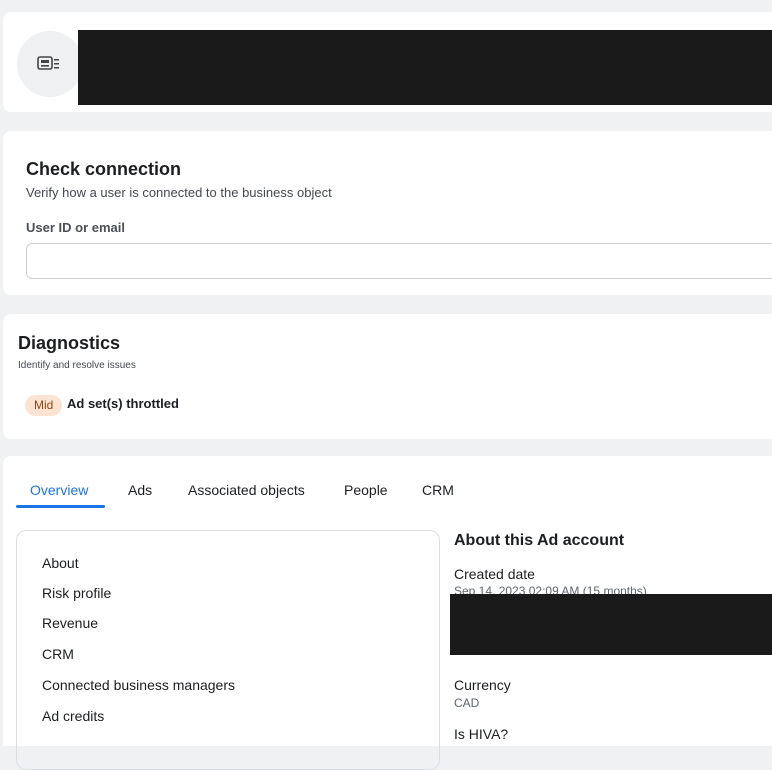 This screenshot has height=770, width=772. Describe the element at coordinates (425, 67) in the screenshot. I see `redacted-header-info` at that location.